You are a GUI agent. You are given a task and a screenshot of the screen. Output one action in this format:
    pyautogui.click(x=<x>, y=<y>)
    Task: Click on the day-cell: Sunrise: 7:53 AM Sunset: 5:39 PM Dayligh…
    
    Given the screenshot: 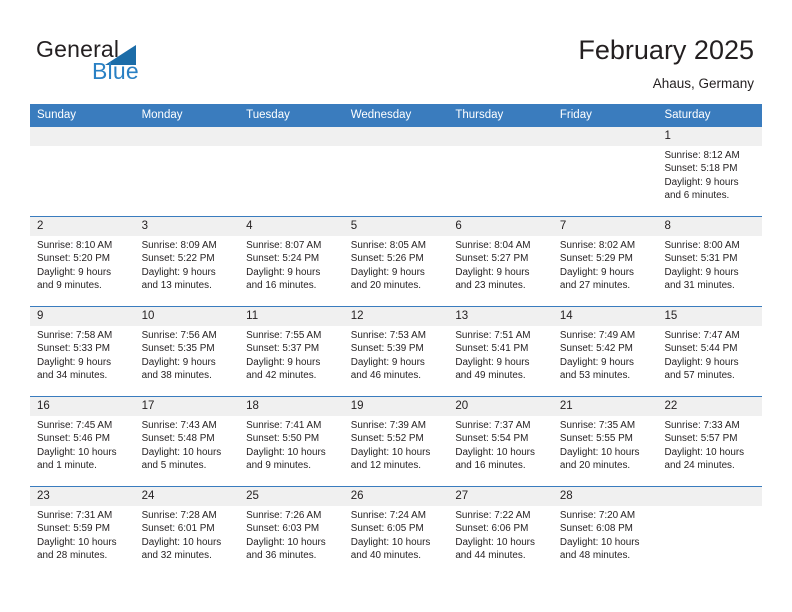 What is the action you would take?
    pyautogui.click(x=396, y=361)
    